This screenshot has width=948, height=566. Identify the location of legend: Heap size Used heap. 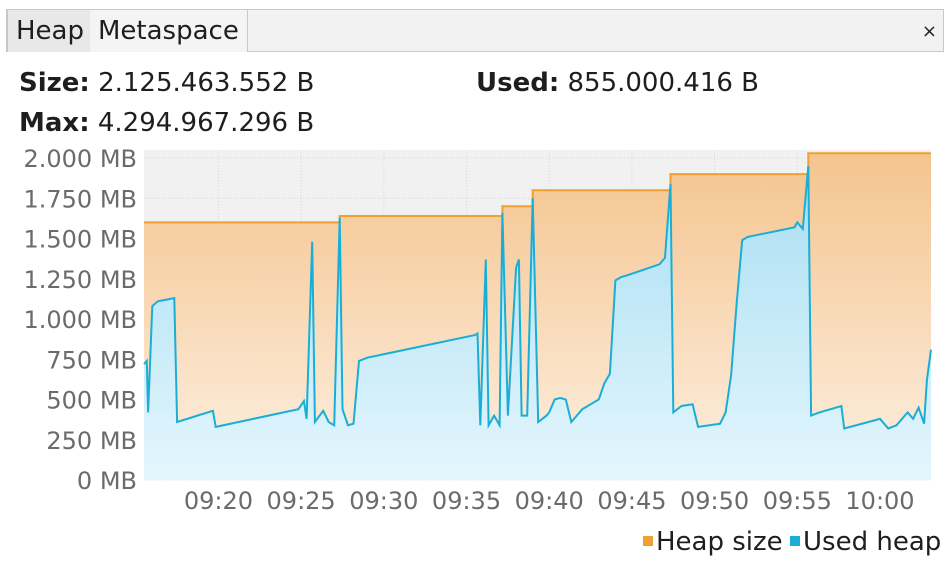
(792, 542).